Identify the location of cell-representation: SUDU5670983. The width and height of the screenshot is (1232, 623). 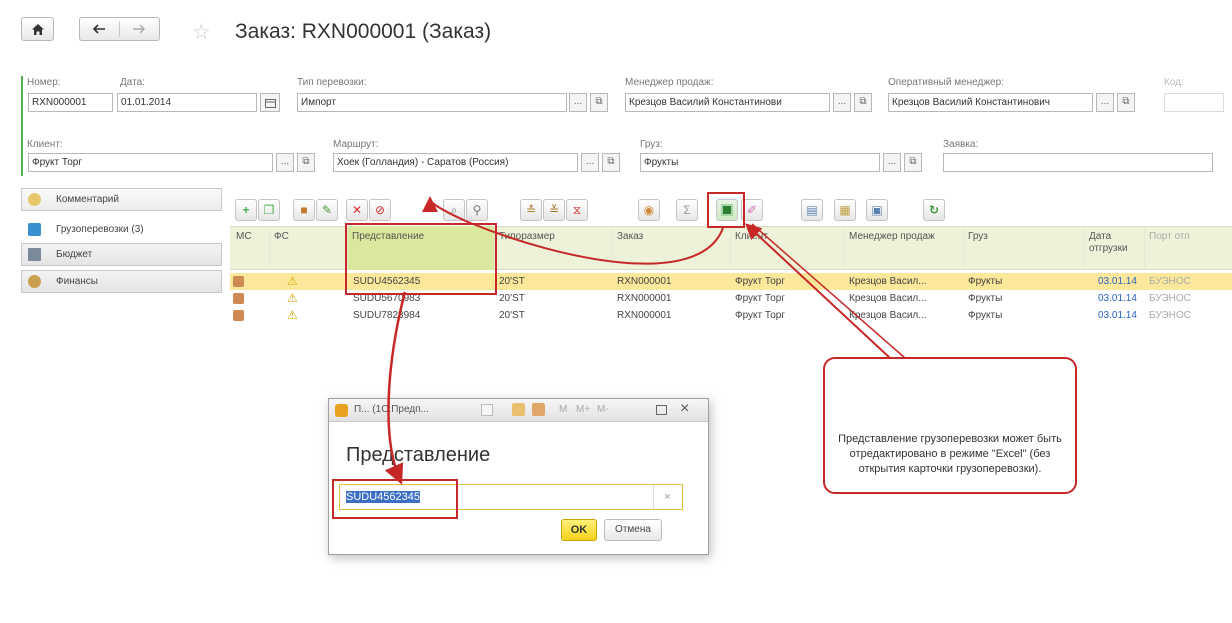
(386, 298).